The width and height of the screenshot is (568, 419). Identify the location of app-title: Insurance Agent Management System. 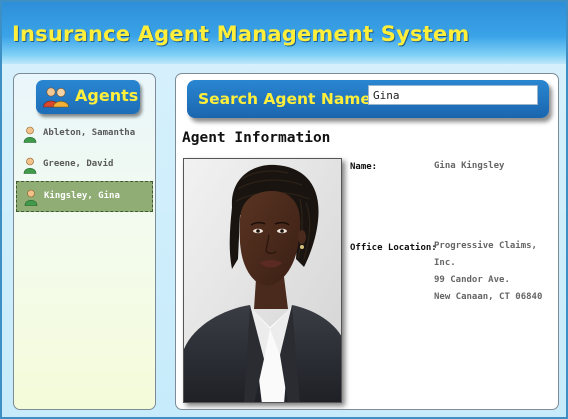
(241, 34).